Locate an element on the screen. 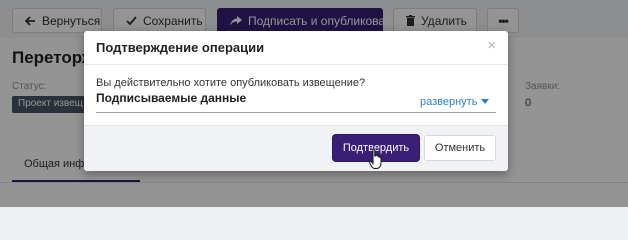 The width and height of the screenshot is (628, 240). expand-link-label: развернуть is located at coordinates (449, 102).